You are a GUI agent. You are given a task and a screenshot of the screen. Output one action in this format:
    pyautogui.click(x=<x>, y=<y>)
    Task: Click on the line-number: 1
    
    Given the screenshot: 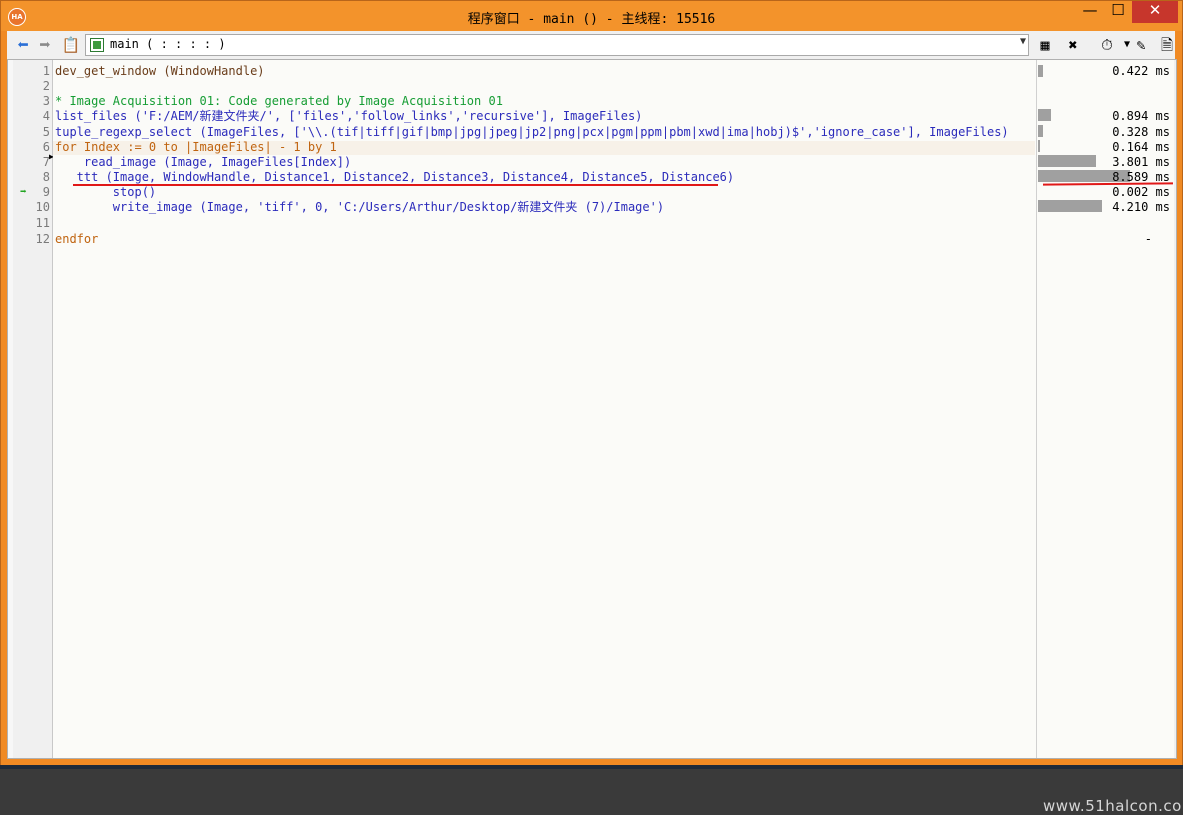 What is the action you would take?
    pyautogui.click(x=46, y=71)
    